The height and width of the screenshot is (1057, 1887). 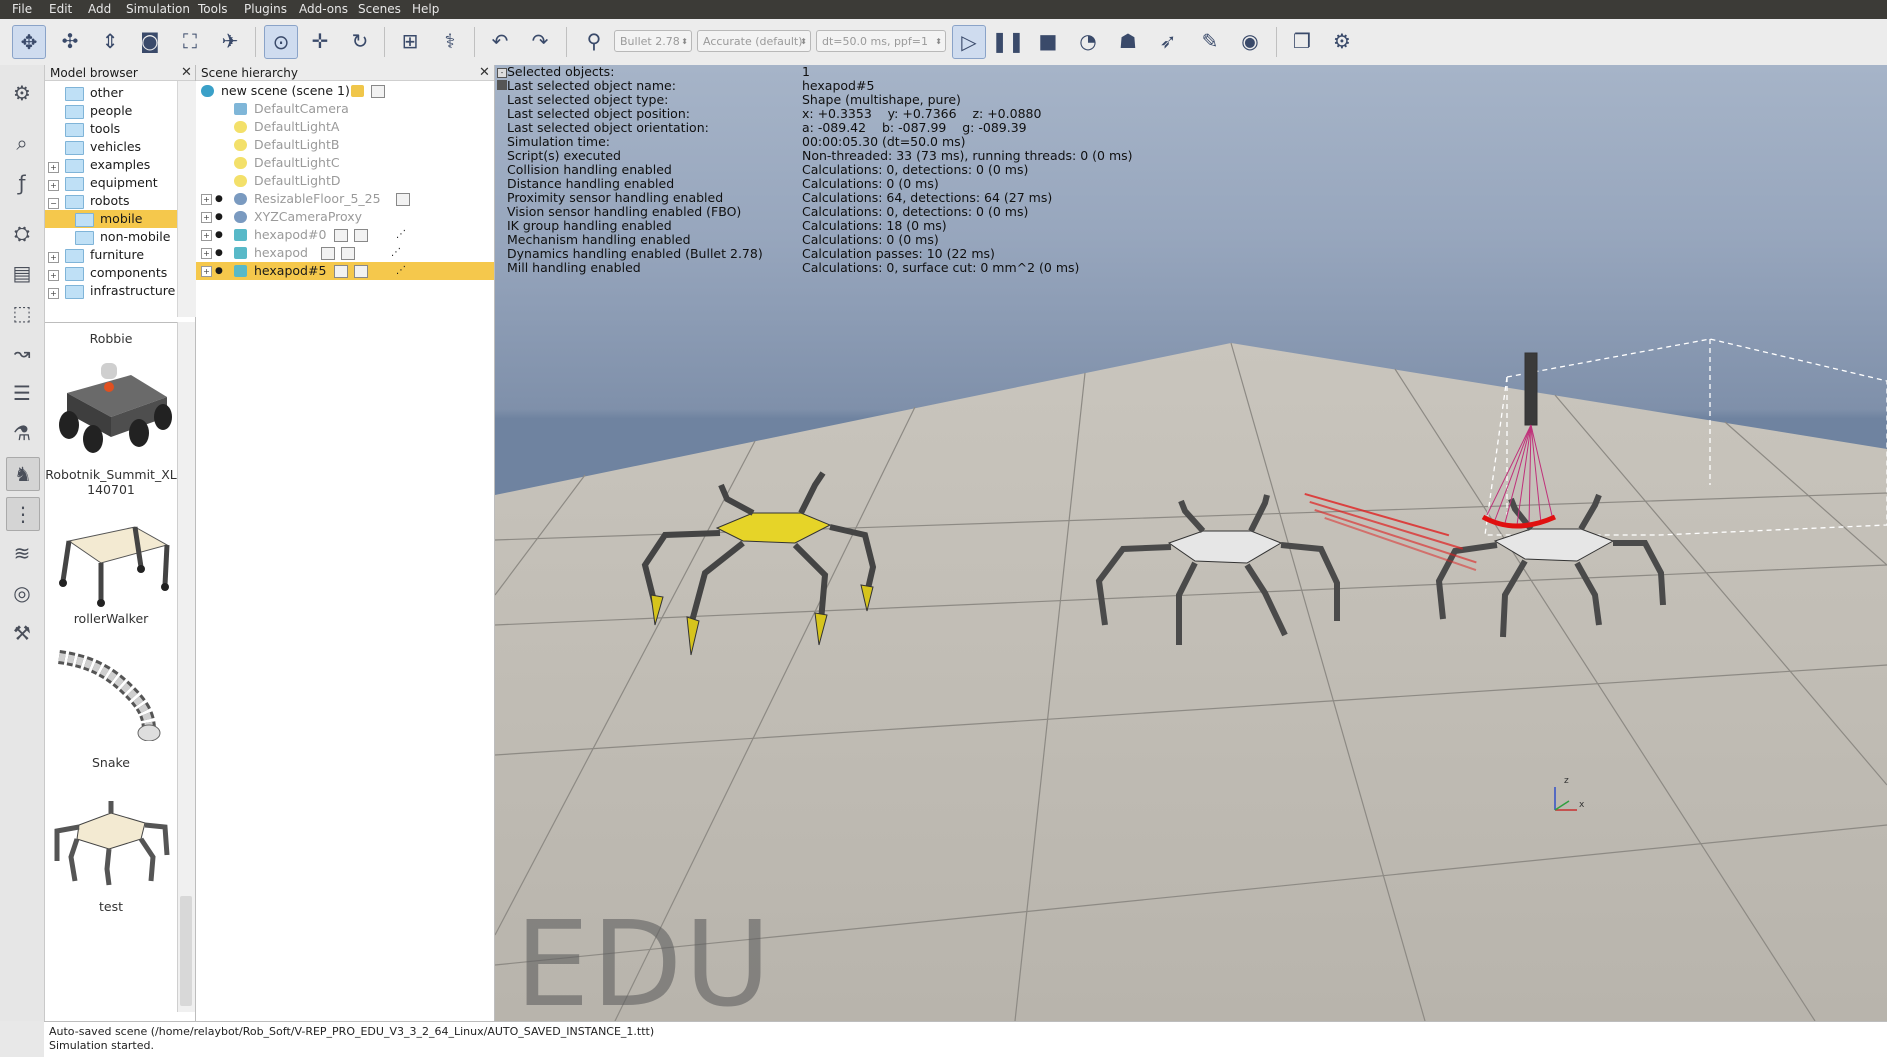 I want to click on transfer-dna-icon: ⚕, so click(x=450, y=41).